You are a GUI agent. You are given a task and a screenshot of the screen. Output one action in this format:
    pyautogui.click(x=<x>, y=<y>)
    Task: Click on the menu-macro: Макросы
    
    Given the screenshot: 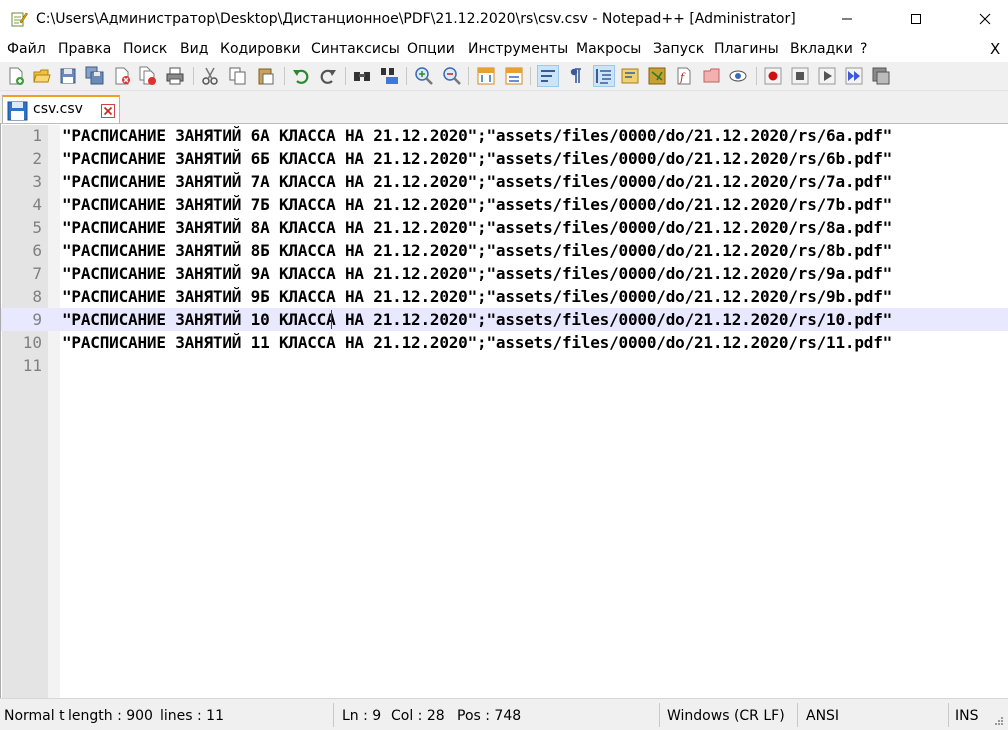 What is the action you would take?
    pyautogui.click(x=608, y=49)
    